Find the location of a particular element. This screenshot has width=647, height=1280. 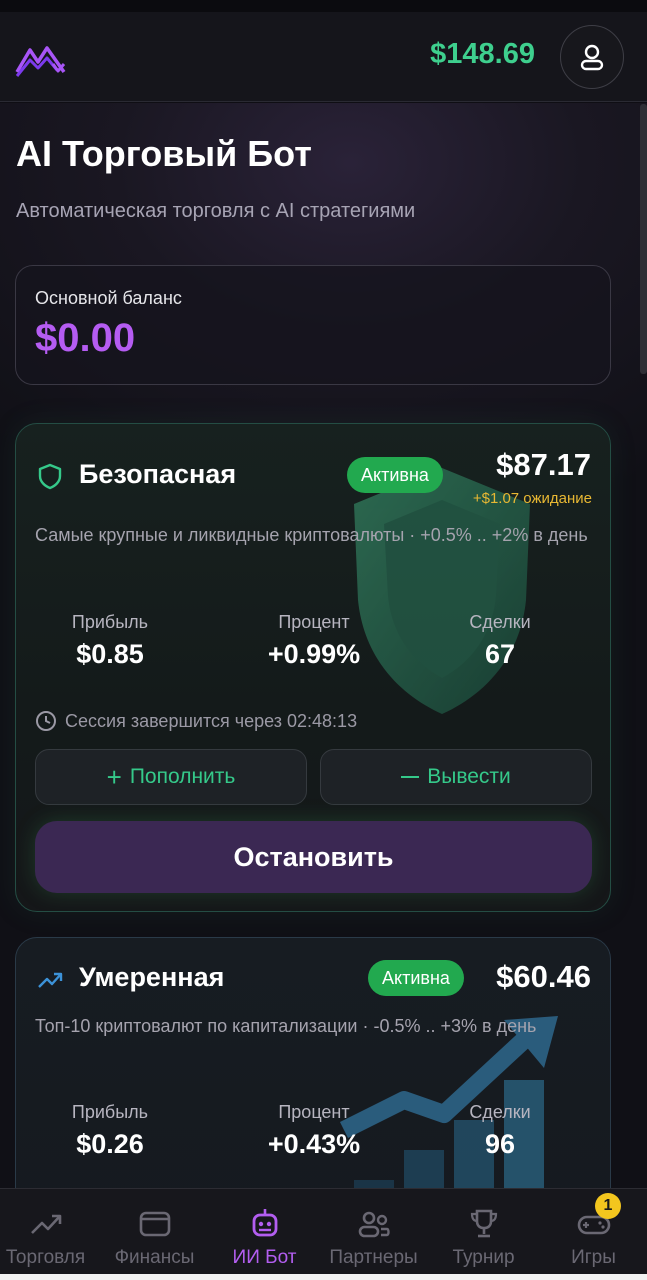

strategy-name: Безопасная is located at coordinates (158, 474).